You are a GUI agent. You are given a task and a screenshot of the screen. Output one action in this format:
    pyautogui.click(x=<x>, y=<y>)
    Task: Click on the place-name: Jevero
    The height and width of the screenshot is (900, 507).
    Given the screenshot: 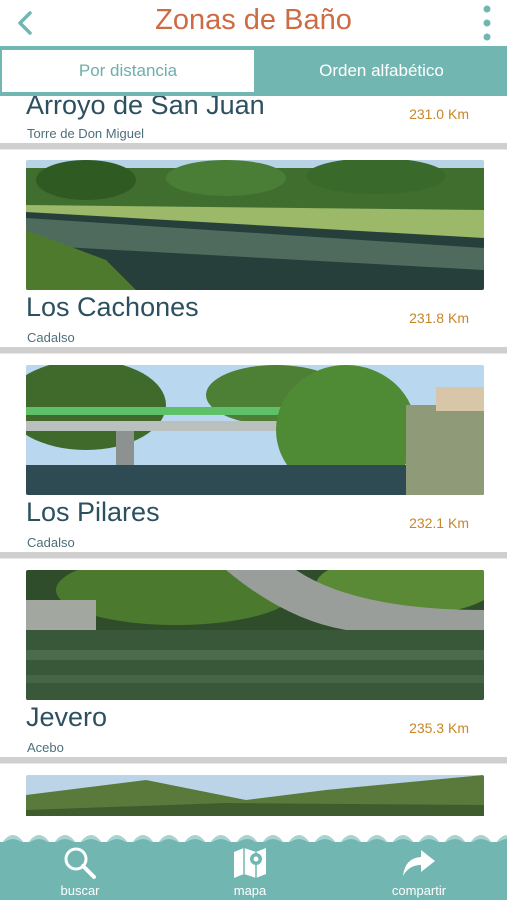 What is the action you would take?
    pyautogui.click(x=67, y=717)
    